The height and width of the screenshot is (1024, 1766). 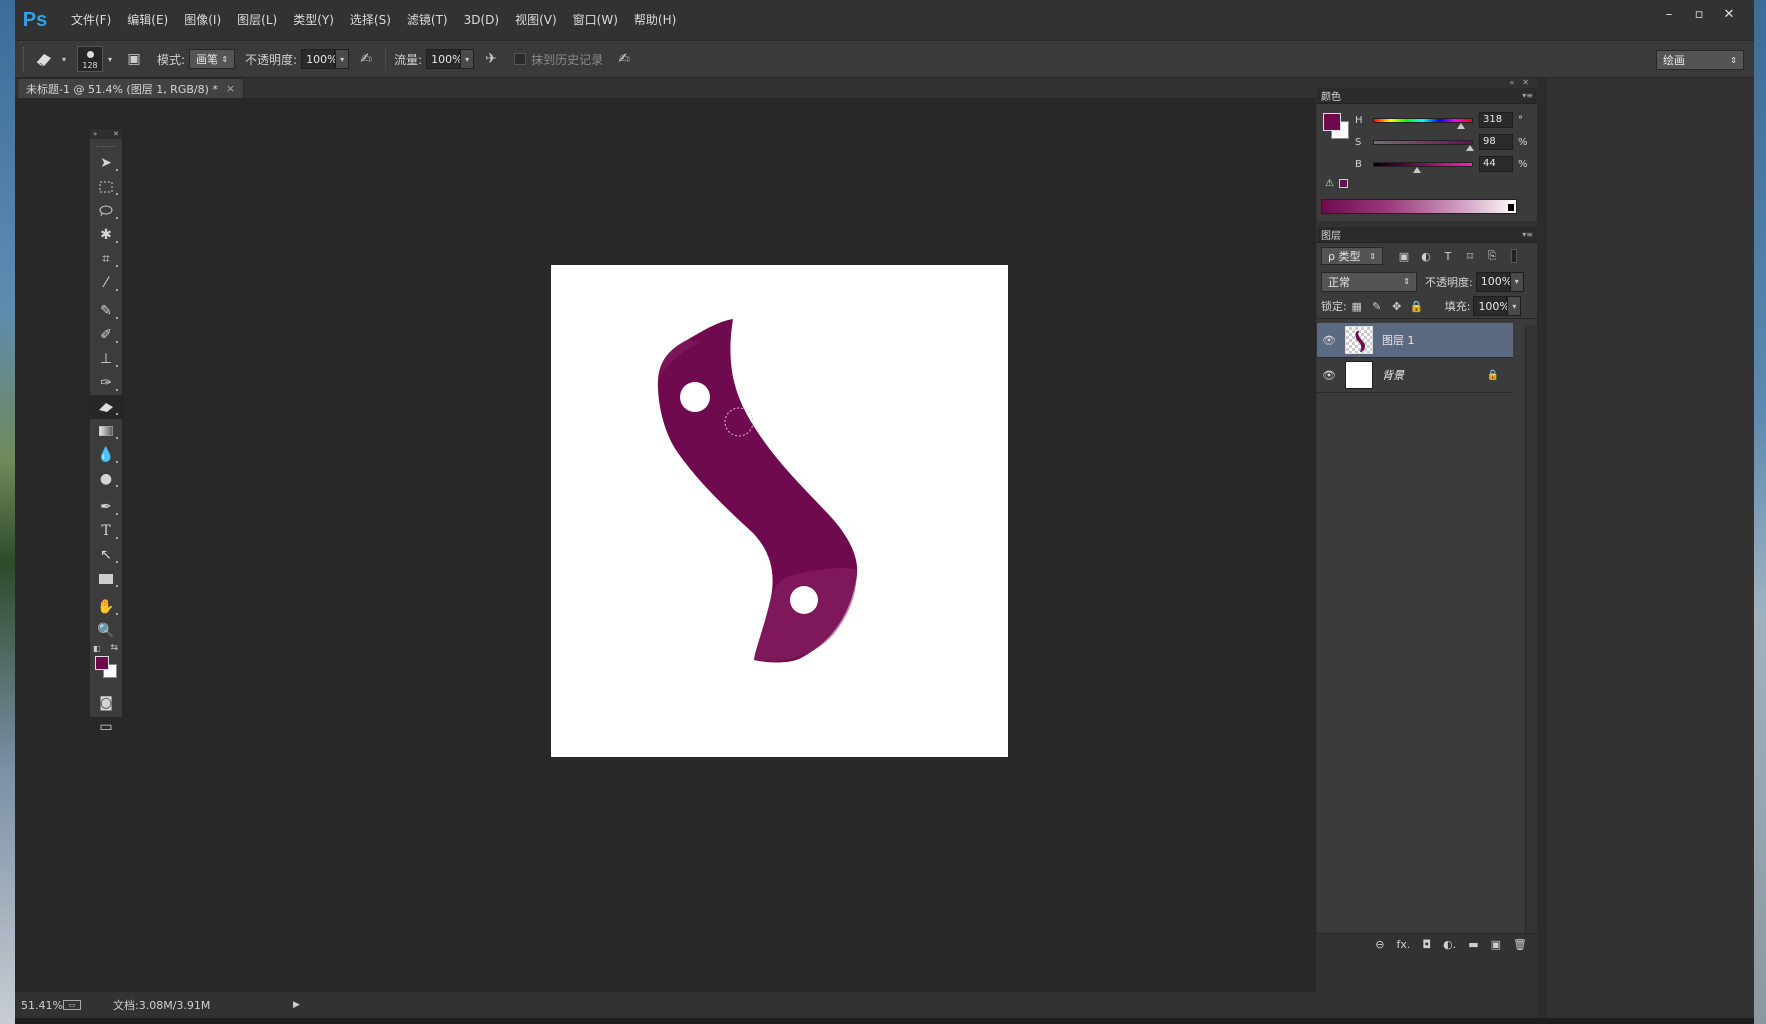 I want to click on proof-setup-icon: ▭, so click(x=72, y=1005).